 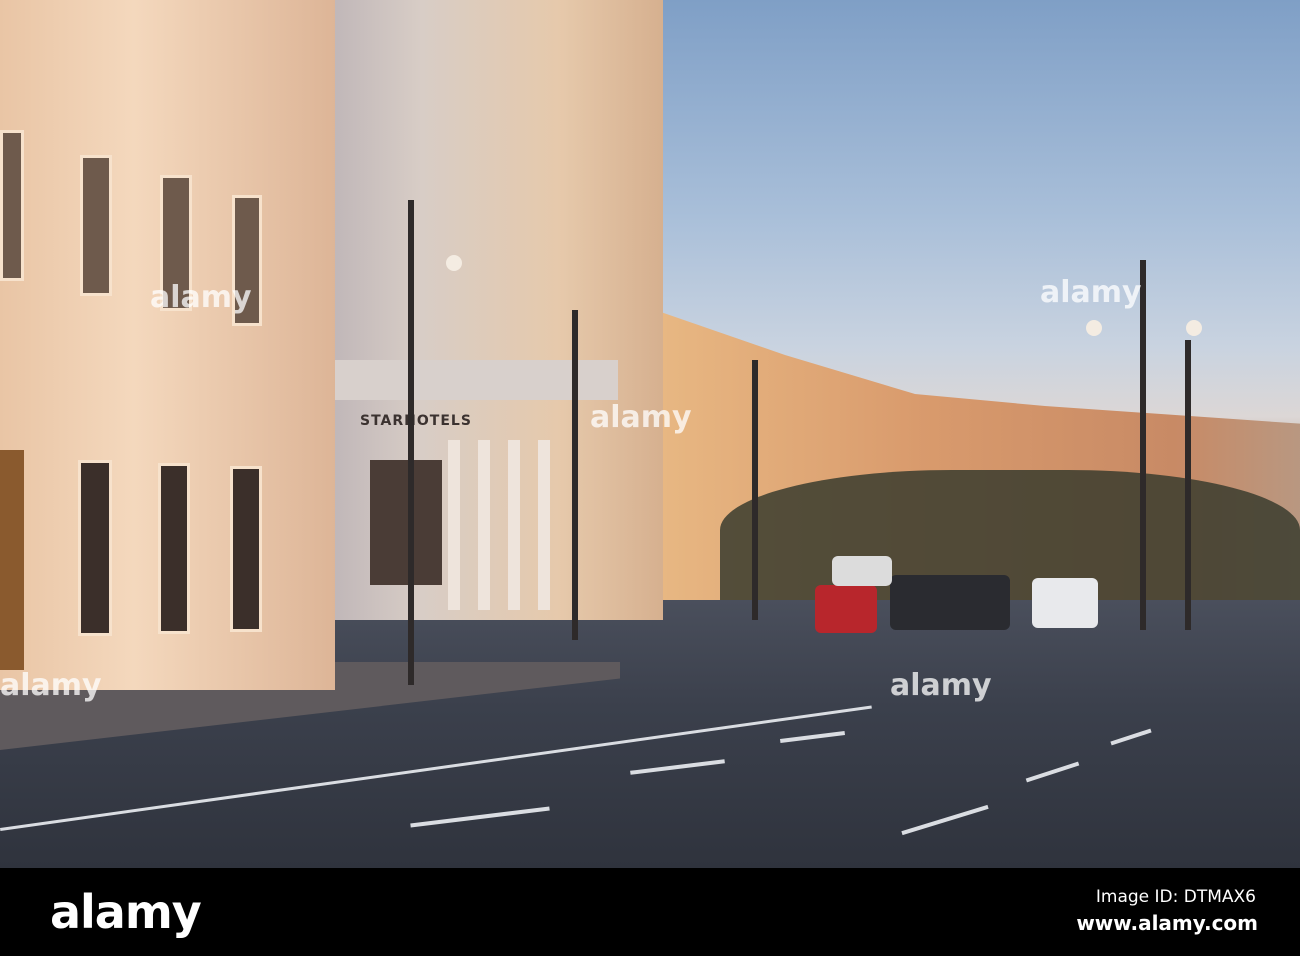 I want to click on door, so click(x=12, y=560).